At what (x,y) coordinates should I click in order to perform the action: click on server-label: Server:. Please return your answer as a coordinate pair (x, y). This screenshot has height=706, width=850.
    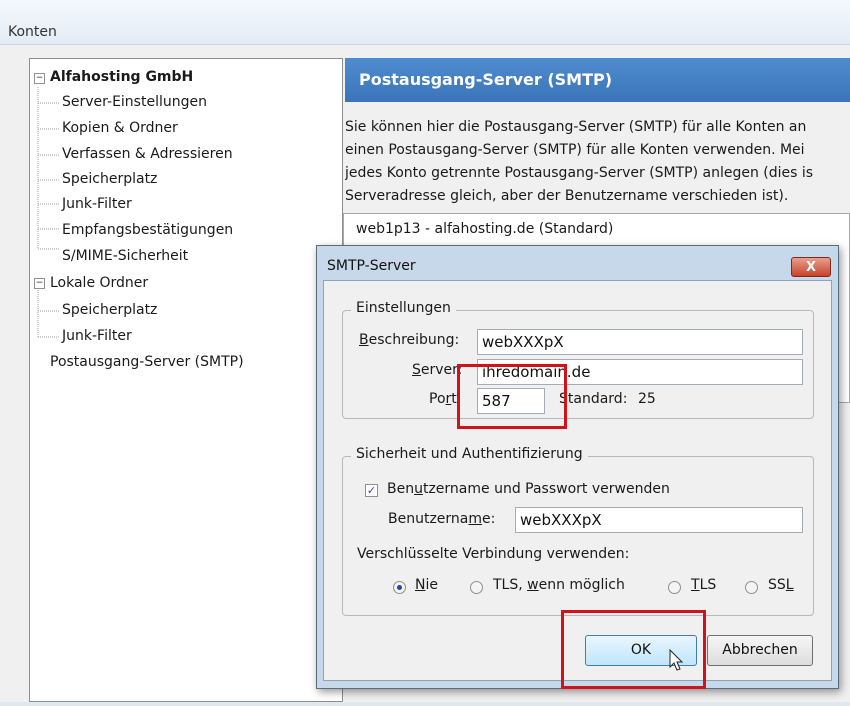
    Looking at the image, I should click on (437, 370).